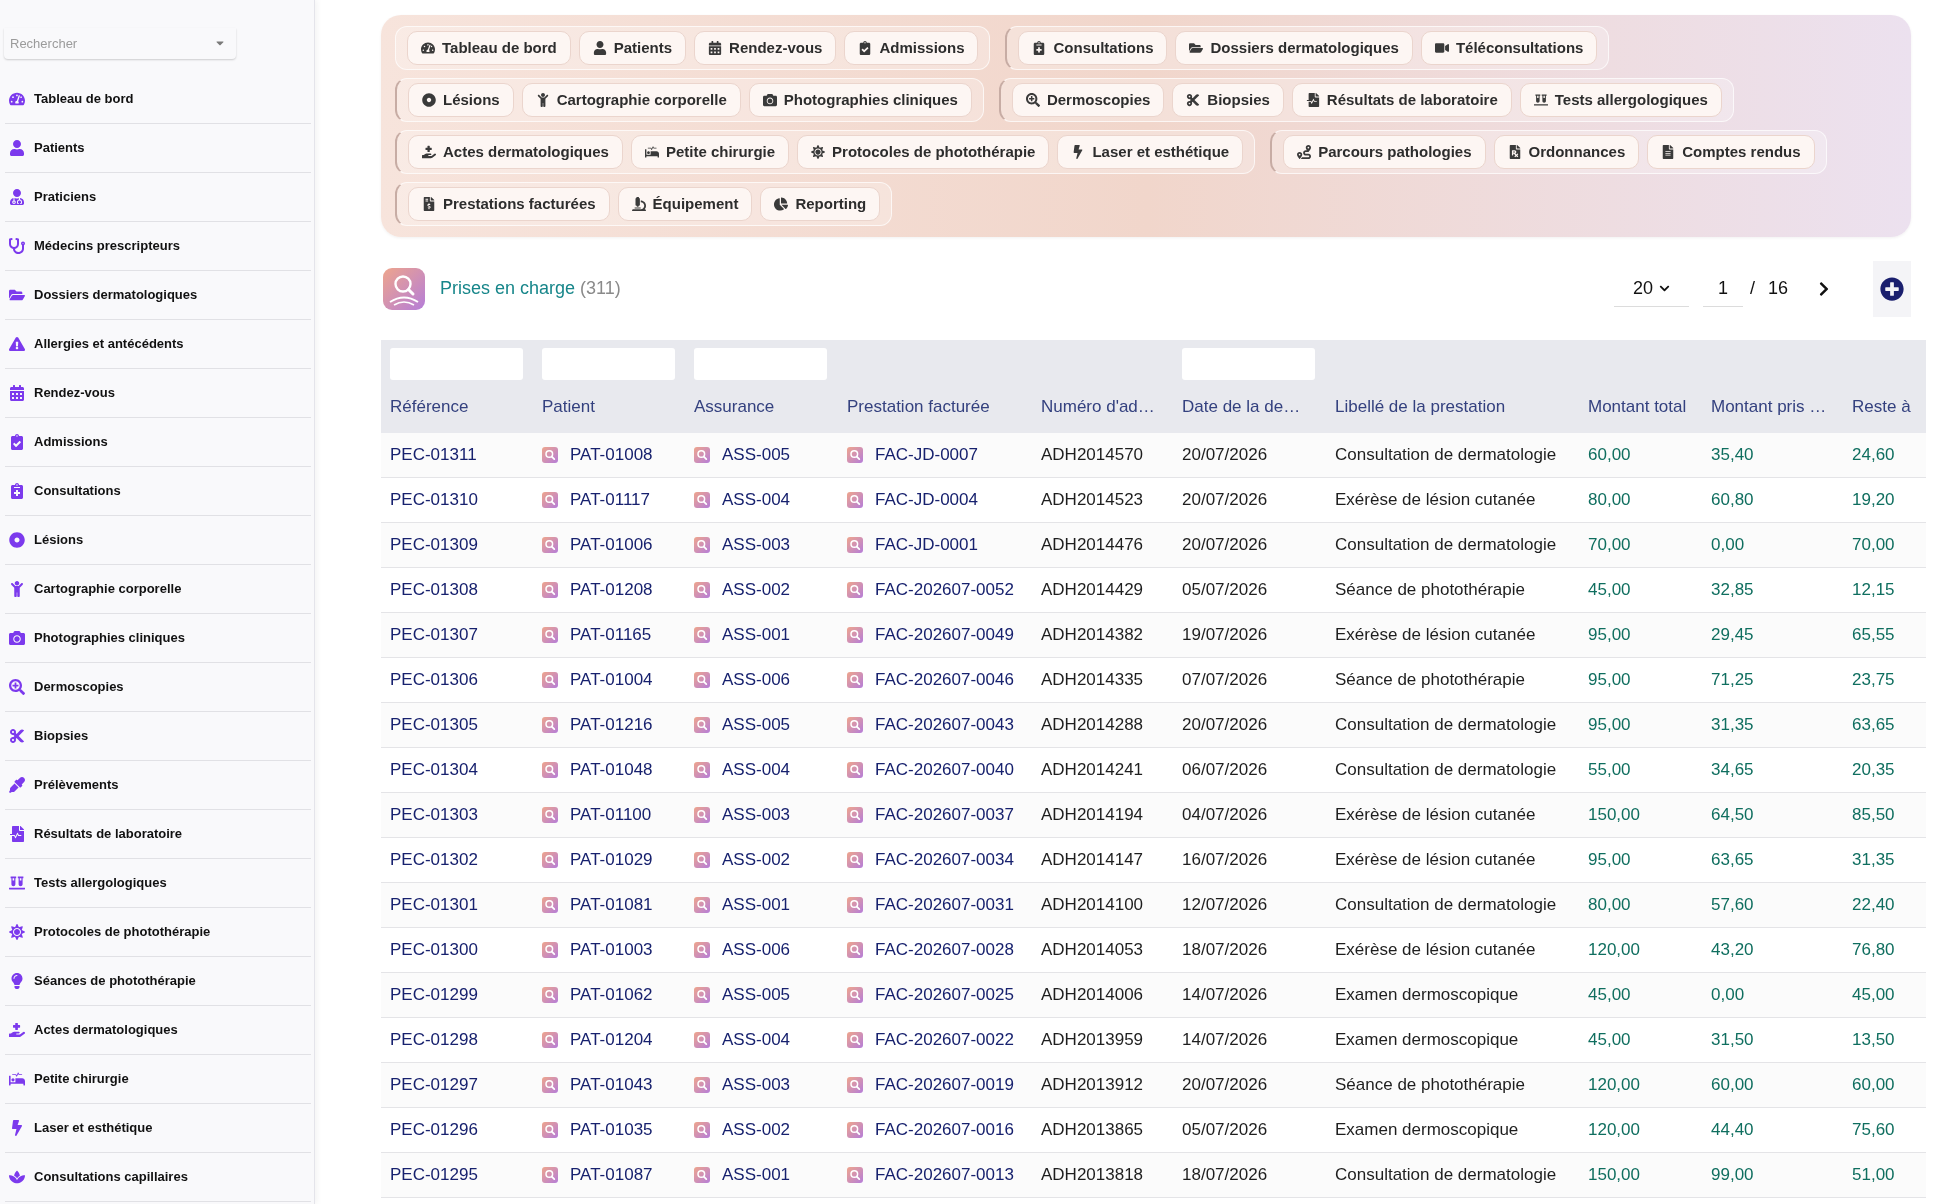 This screenshot has width=1946, height=1204. I want to click on nav-button: Ordonnances, so click(1566, 152).